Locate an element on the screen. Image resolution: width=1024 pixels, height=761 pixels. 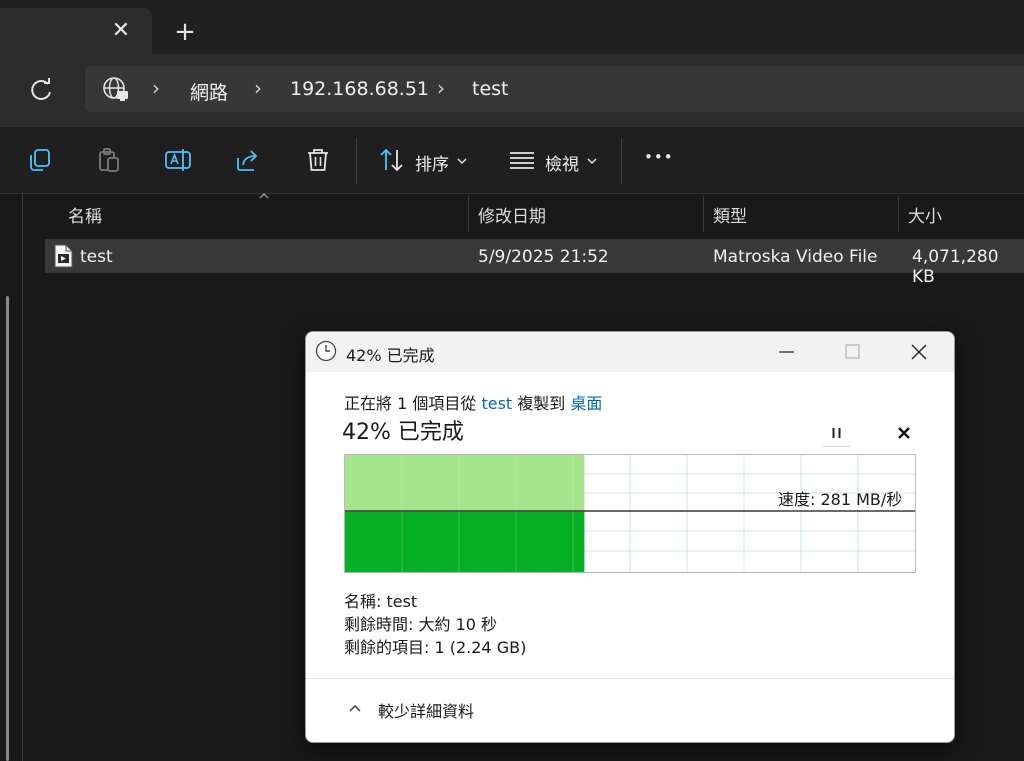
file-type: Matroska Video File is located at coordinates (795, 257).